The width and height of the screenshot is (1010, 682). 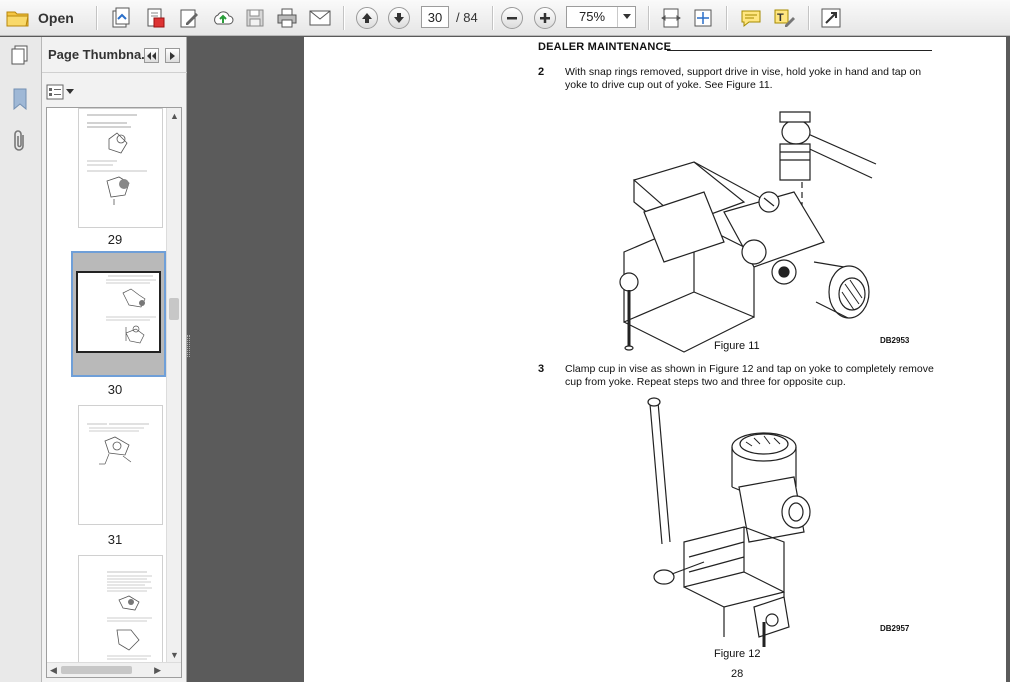 I want to click on thumbnail-page-selected, so click(x=118, y=314).